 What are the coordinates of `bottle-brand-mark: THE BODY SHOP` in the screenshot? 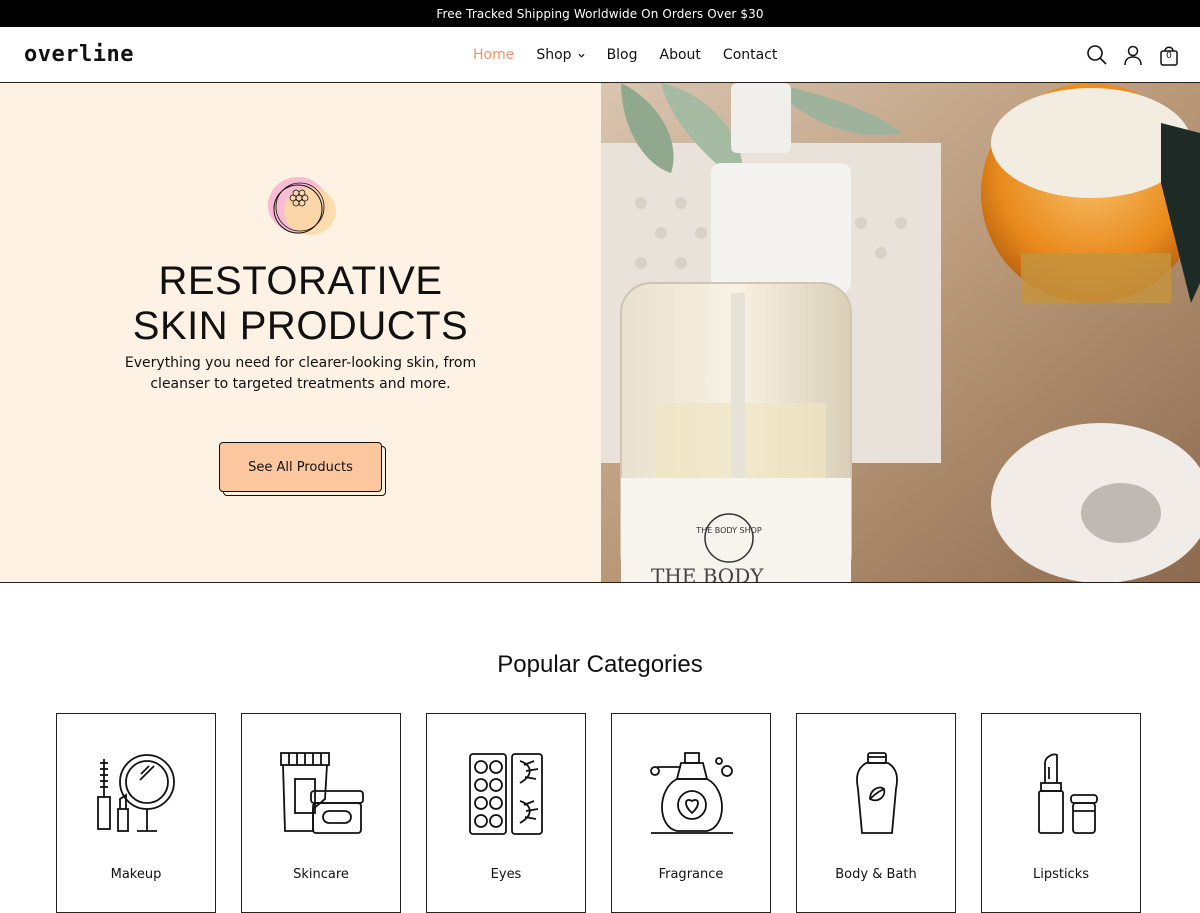 It's located at (728, 530).